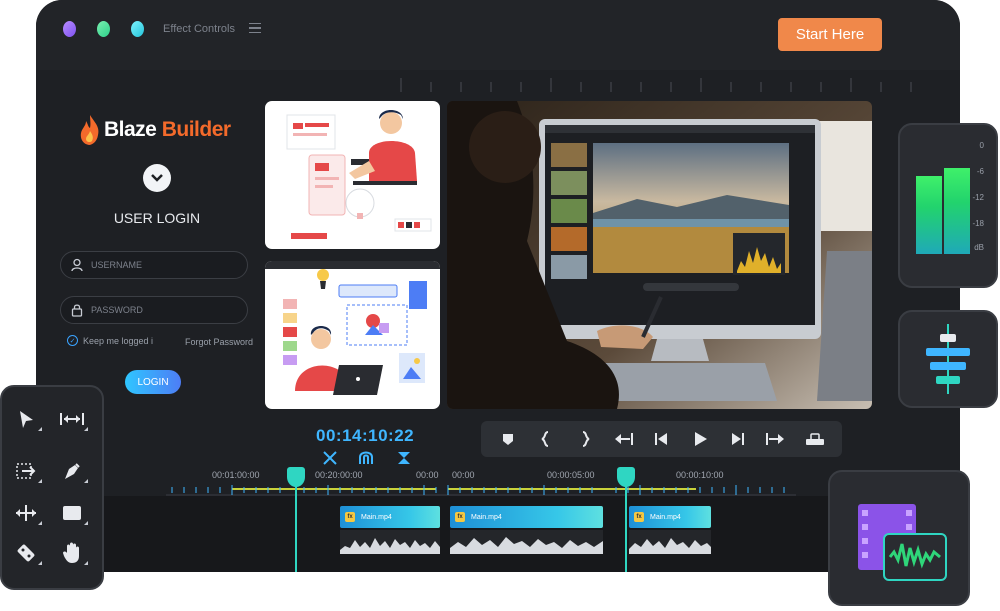  I want to click on tools-panel, so click(52, 487).